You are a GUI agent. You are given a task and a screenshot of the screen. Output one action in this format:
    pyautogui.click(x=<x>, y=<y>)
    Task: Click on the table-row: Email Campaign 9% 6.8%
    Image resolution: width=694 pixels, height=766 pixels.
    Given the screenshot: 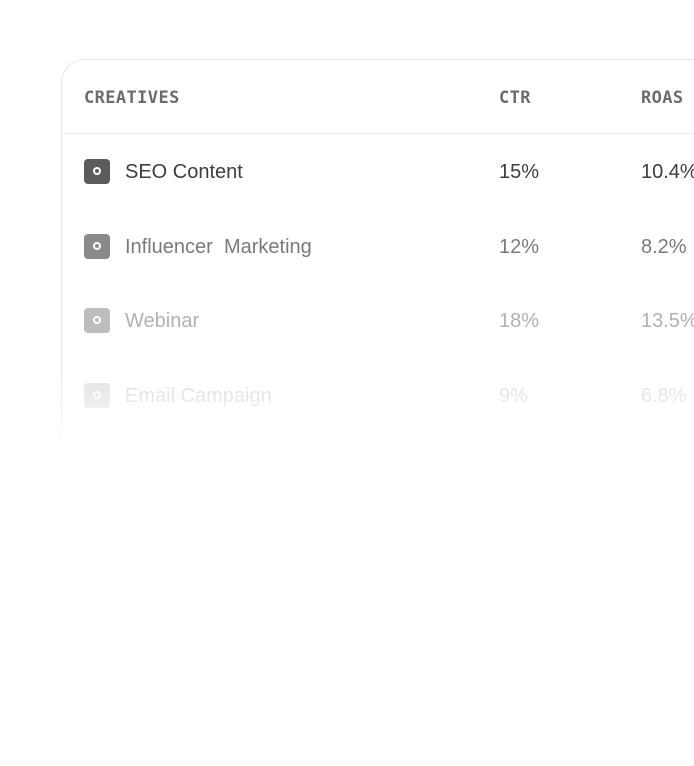 What is the action you would take?
    pyautogui.click(x=378, y=396)
    